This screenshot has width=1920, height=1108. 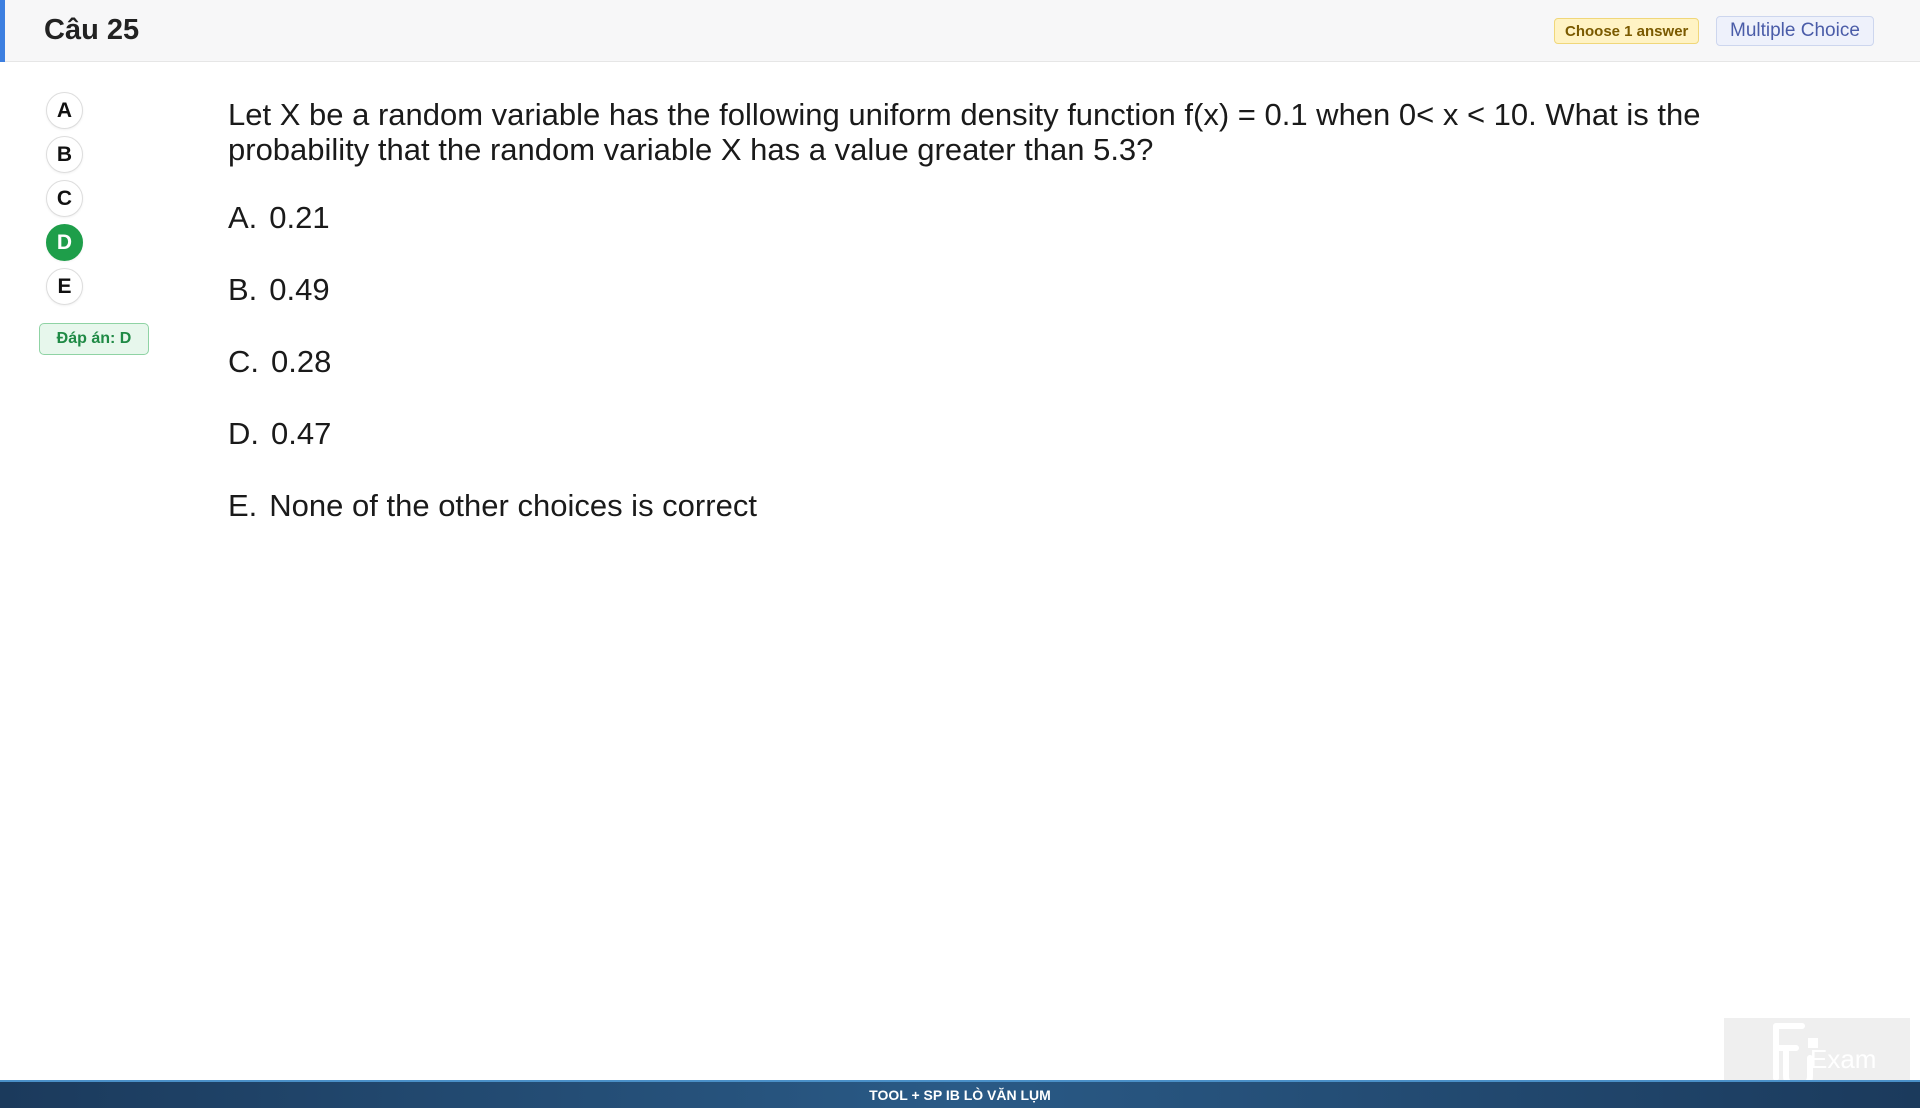 I want to click on choice-letter: C., so click(x=243, y=361).